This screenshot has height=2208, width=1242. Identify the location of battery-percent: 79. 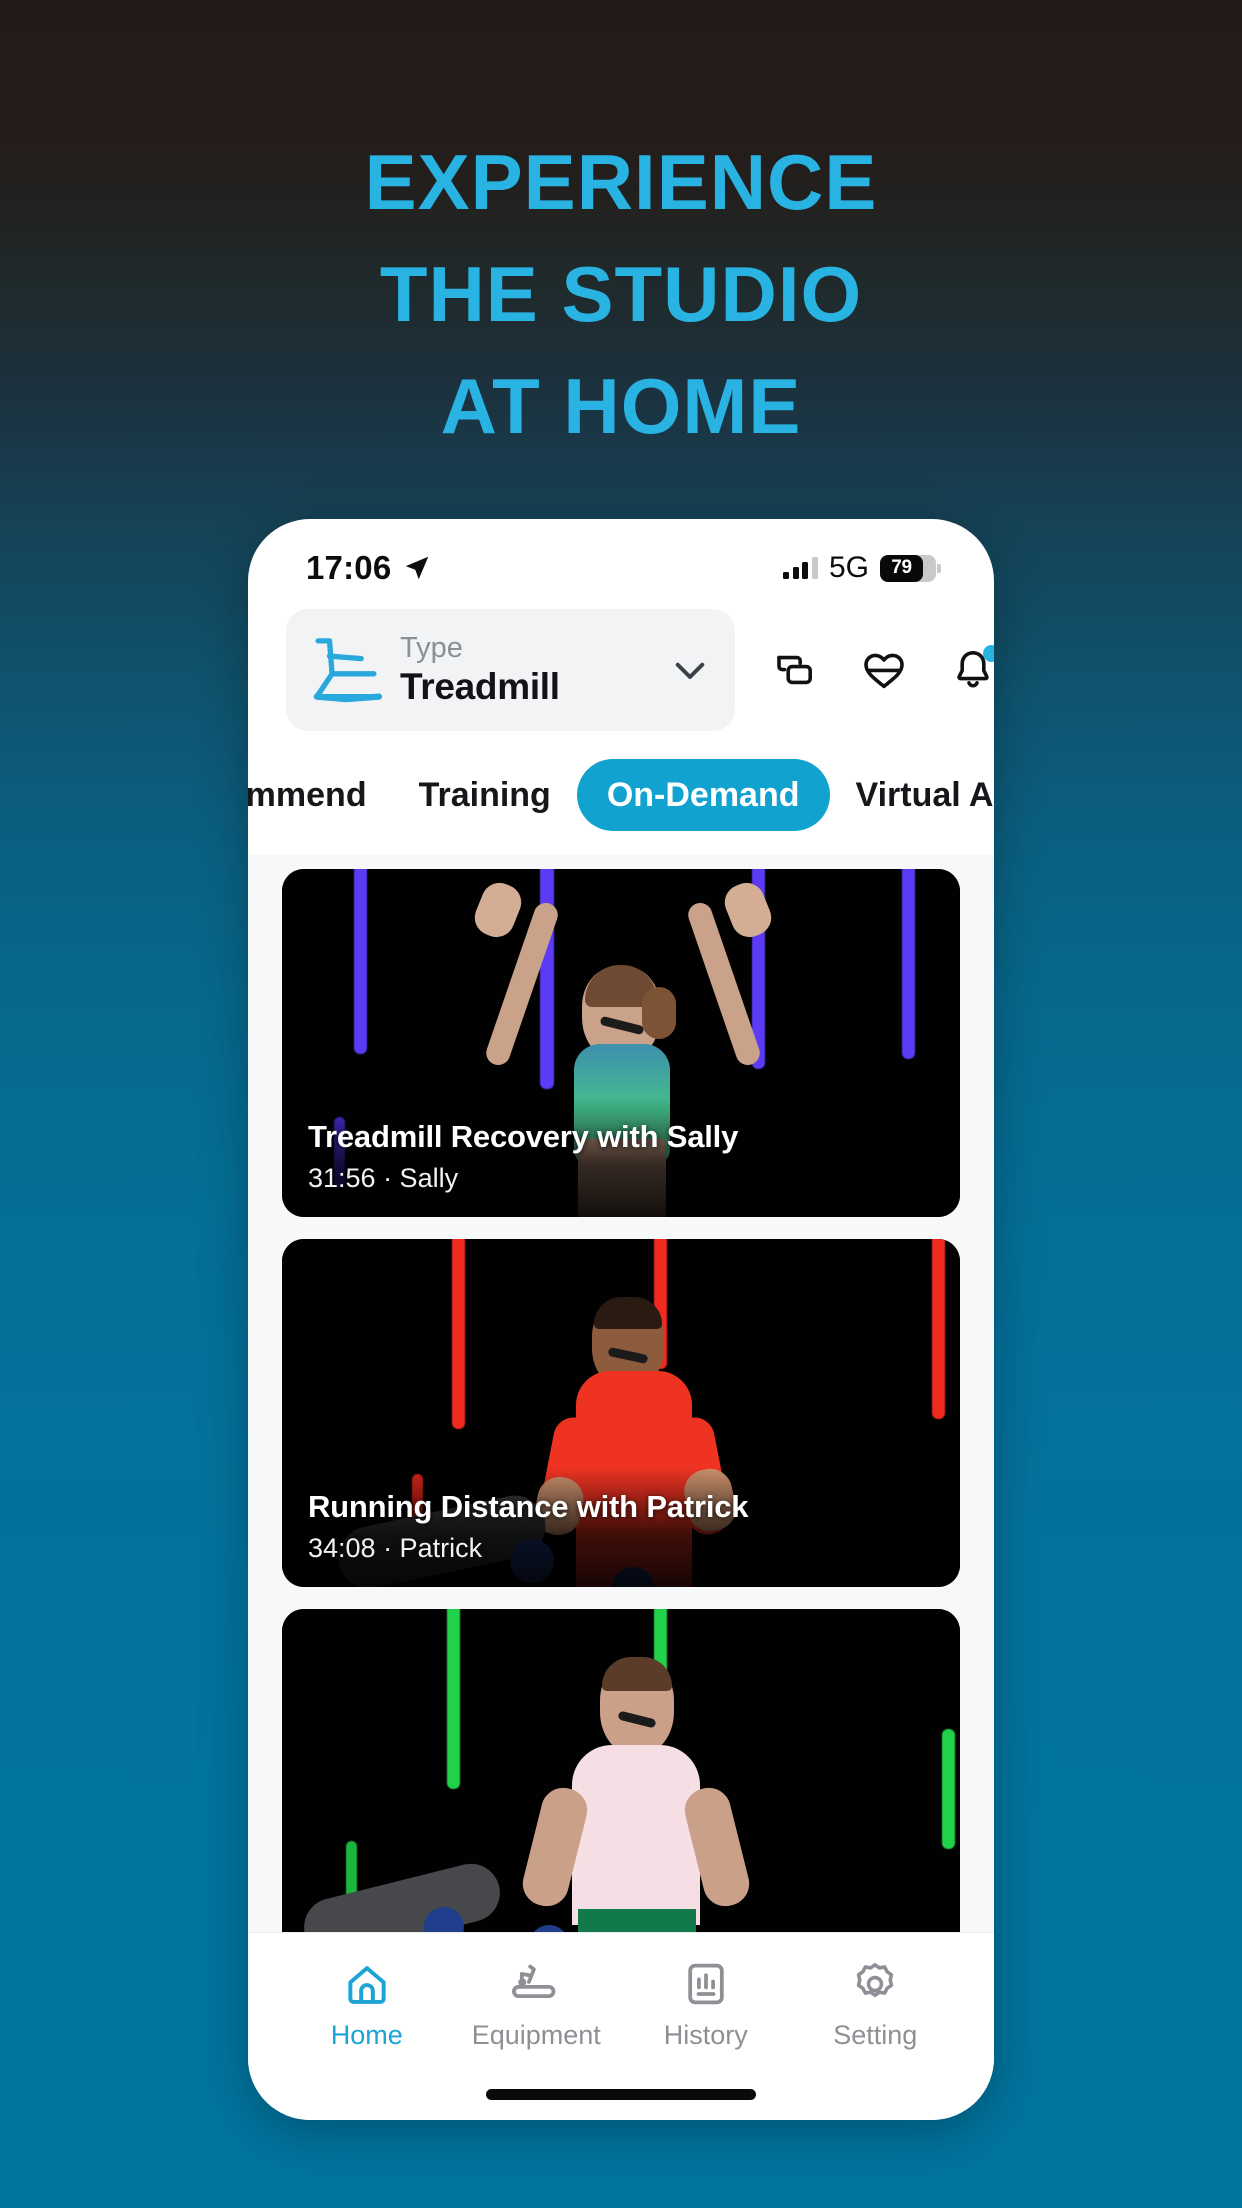
(901, 567).